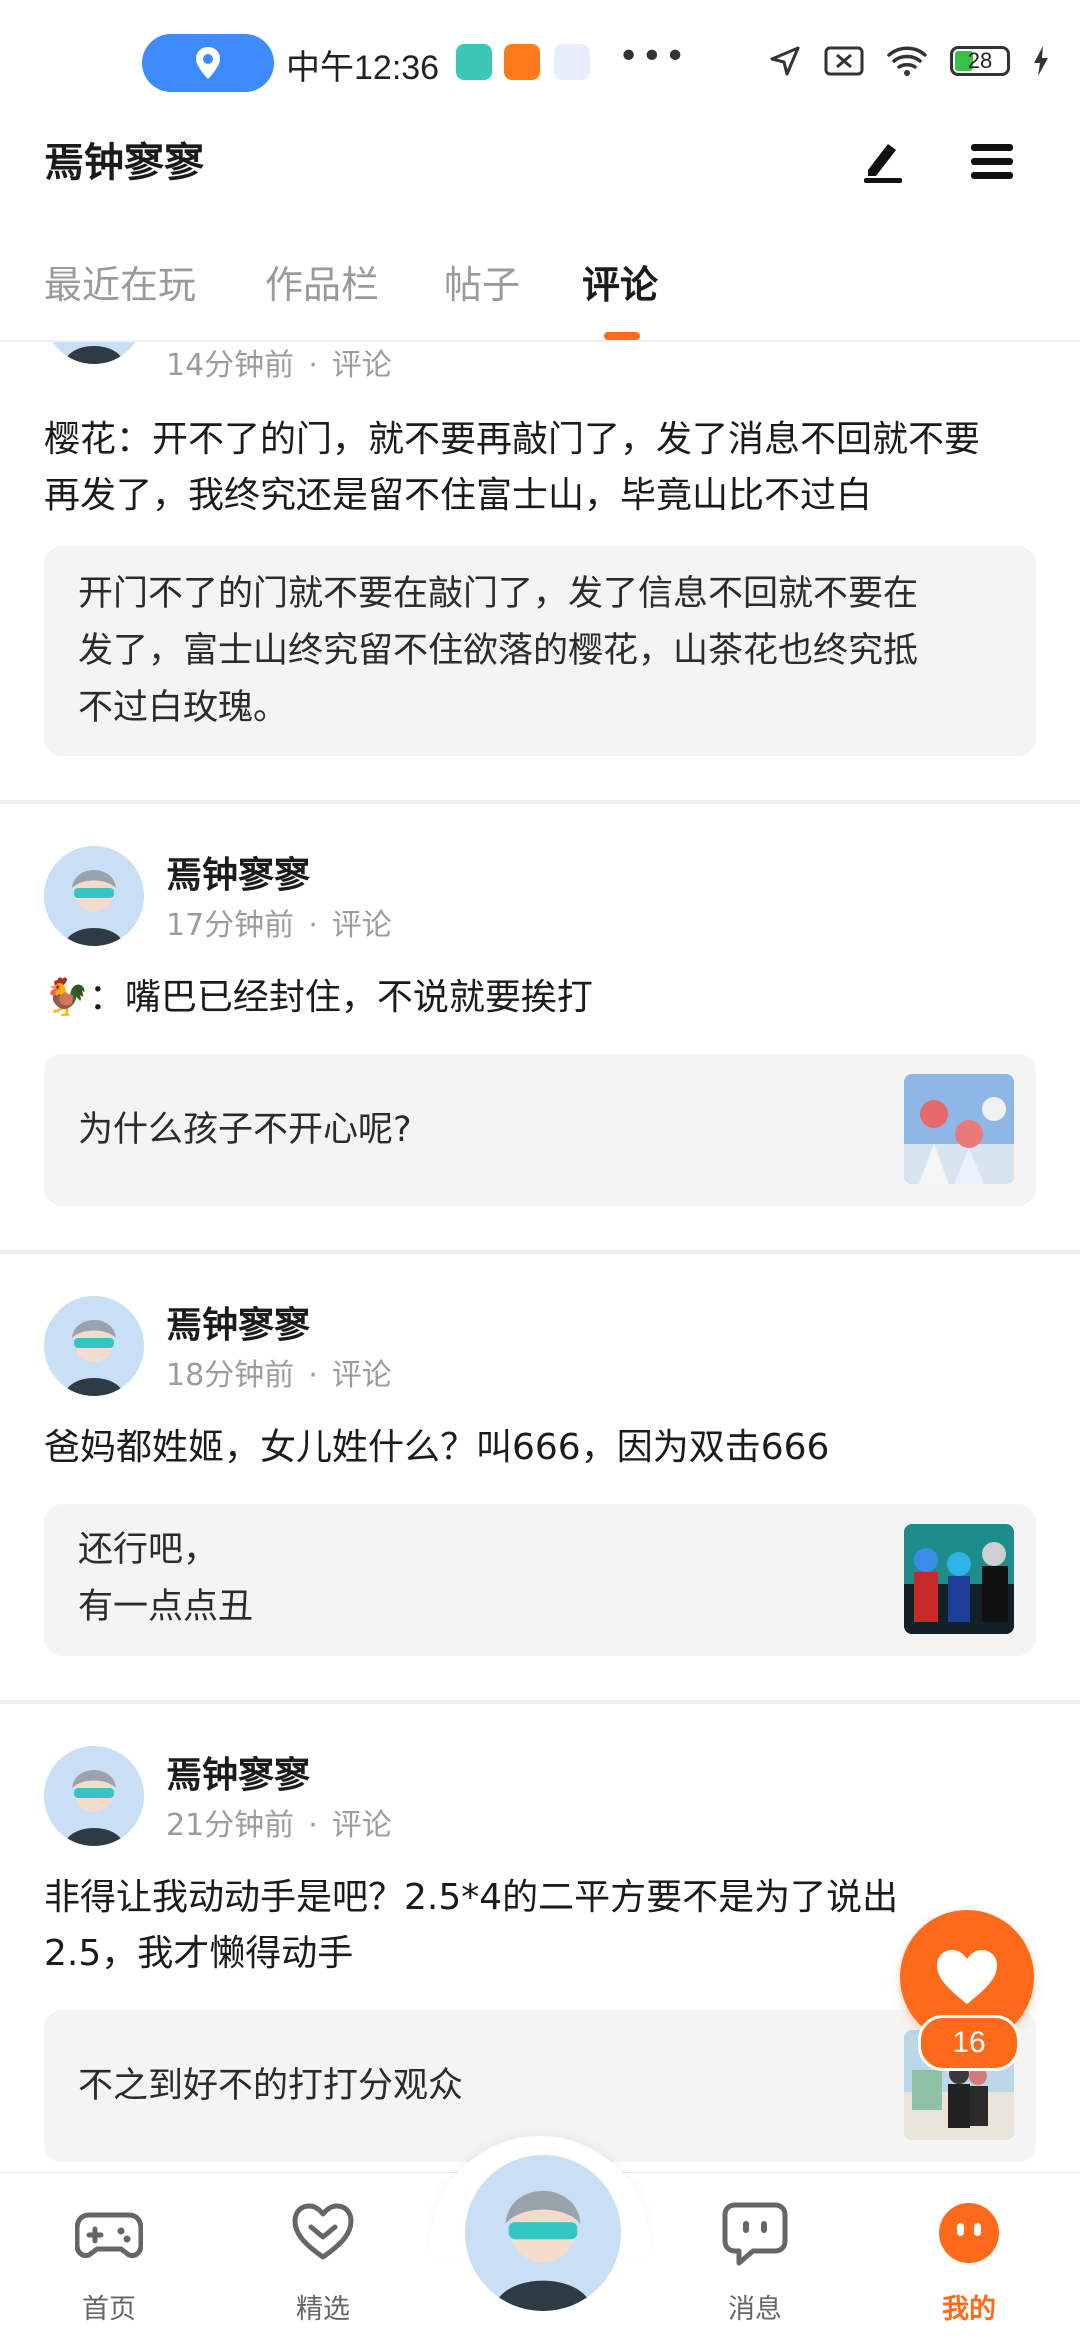 The width and height of the screenshot is (1080, 2341). What do you see at coordinates (474, 62) in the screenshot?
I see `app-notification-icon` at bounding box center [474, 62].